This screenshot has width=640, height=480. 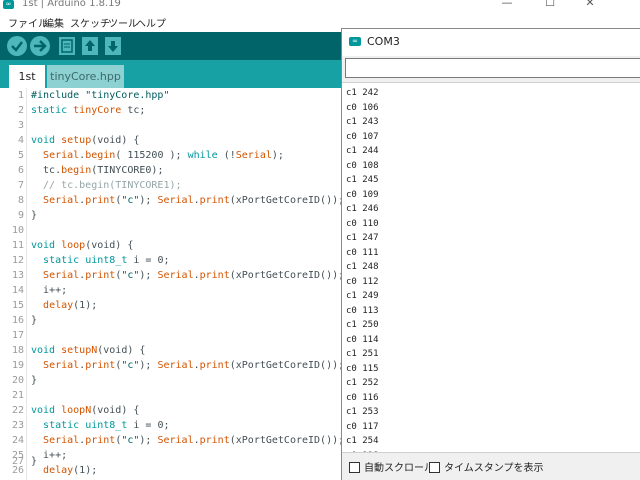 I want to click on tab-1st: 1st, so click(x=27, y=76).